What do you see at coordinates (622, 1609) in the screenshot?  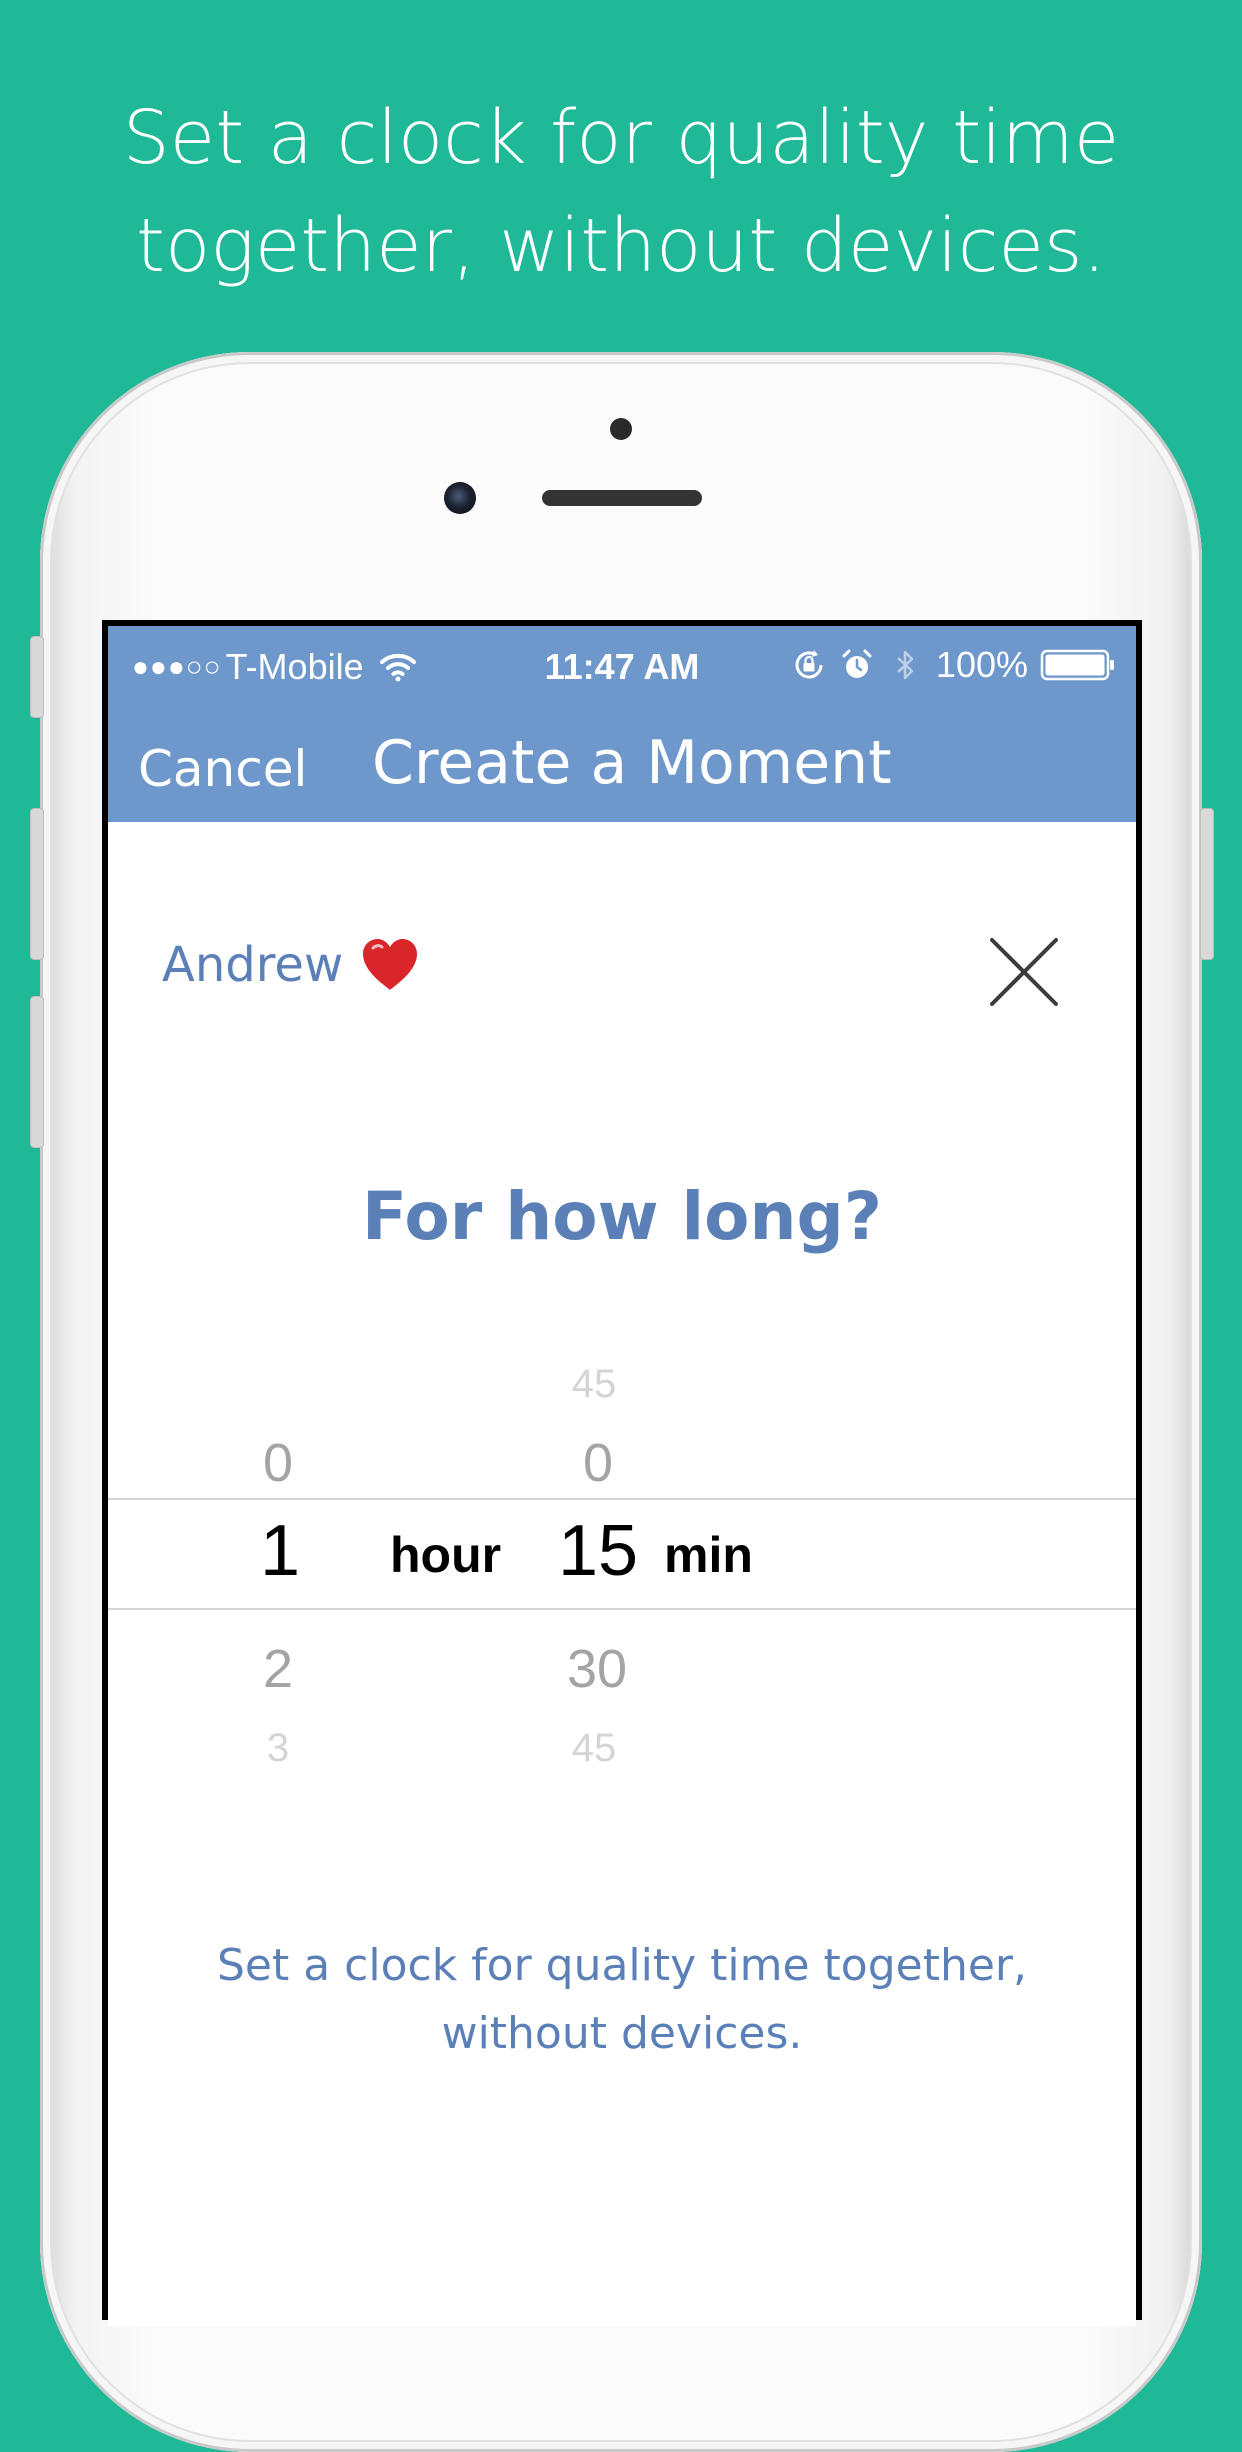 I see `picker-selection-bottom-line` at bounding box center [622, 1609].